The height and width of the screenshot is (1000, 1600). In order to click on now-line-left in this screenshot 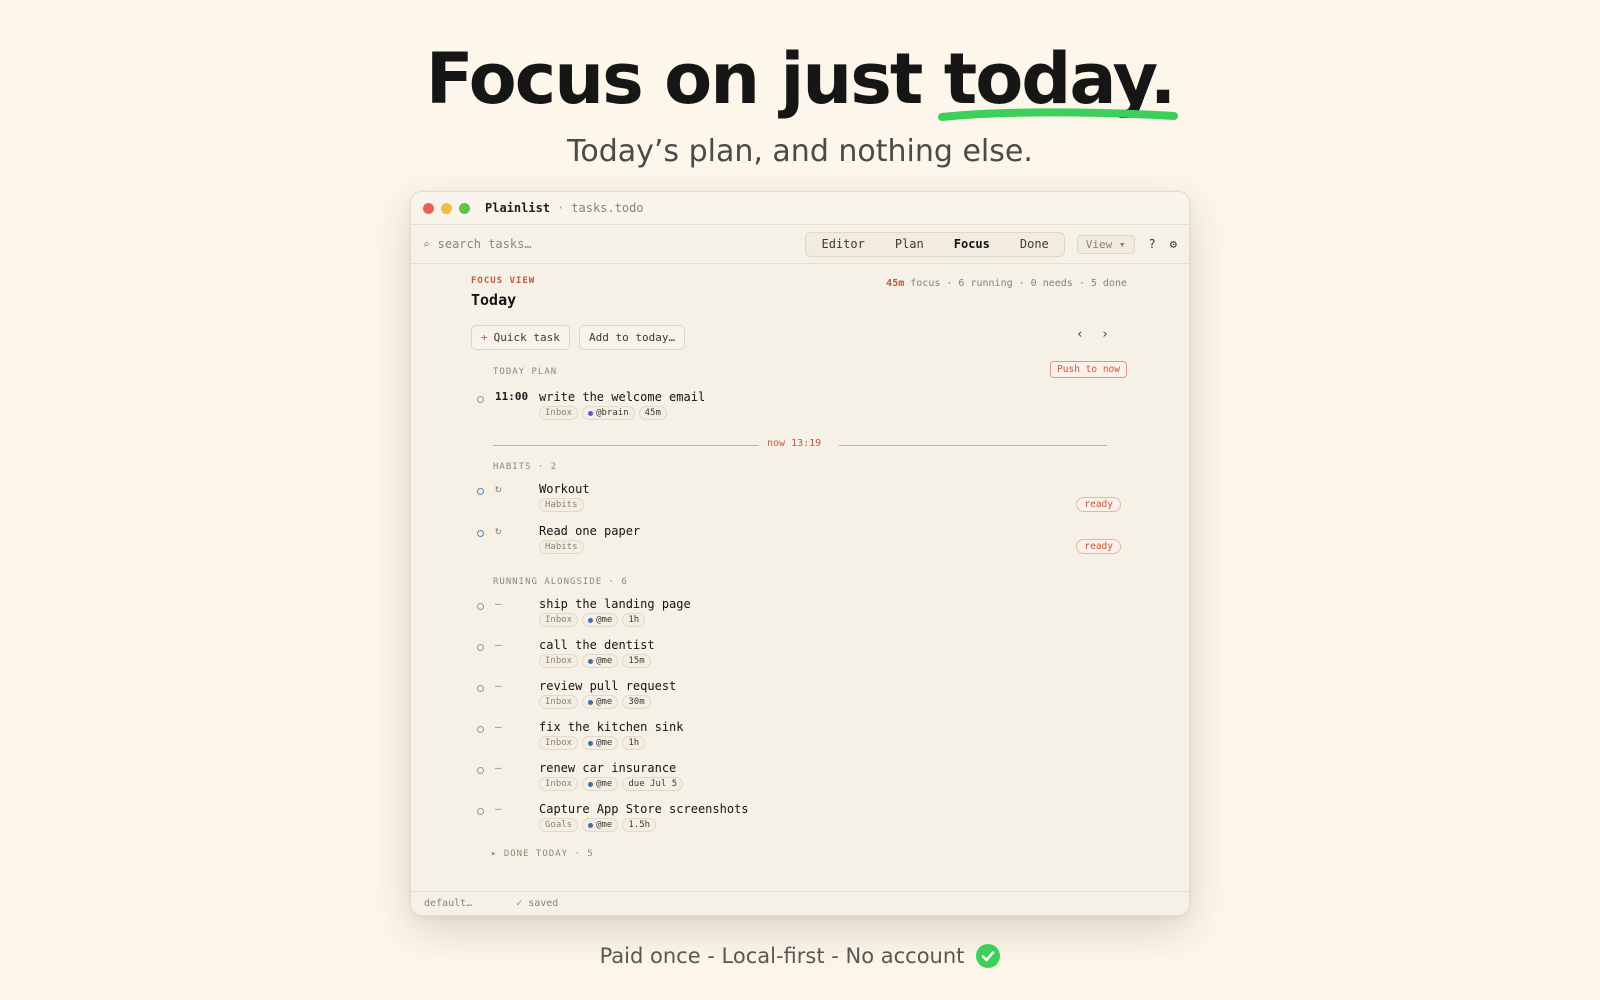, I will do `click(626, 445)`.